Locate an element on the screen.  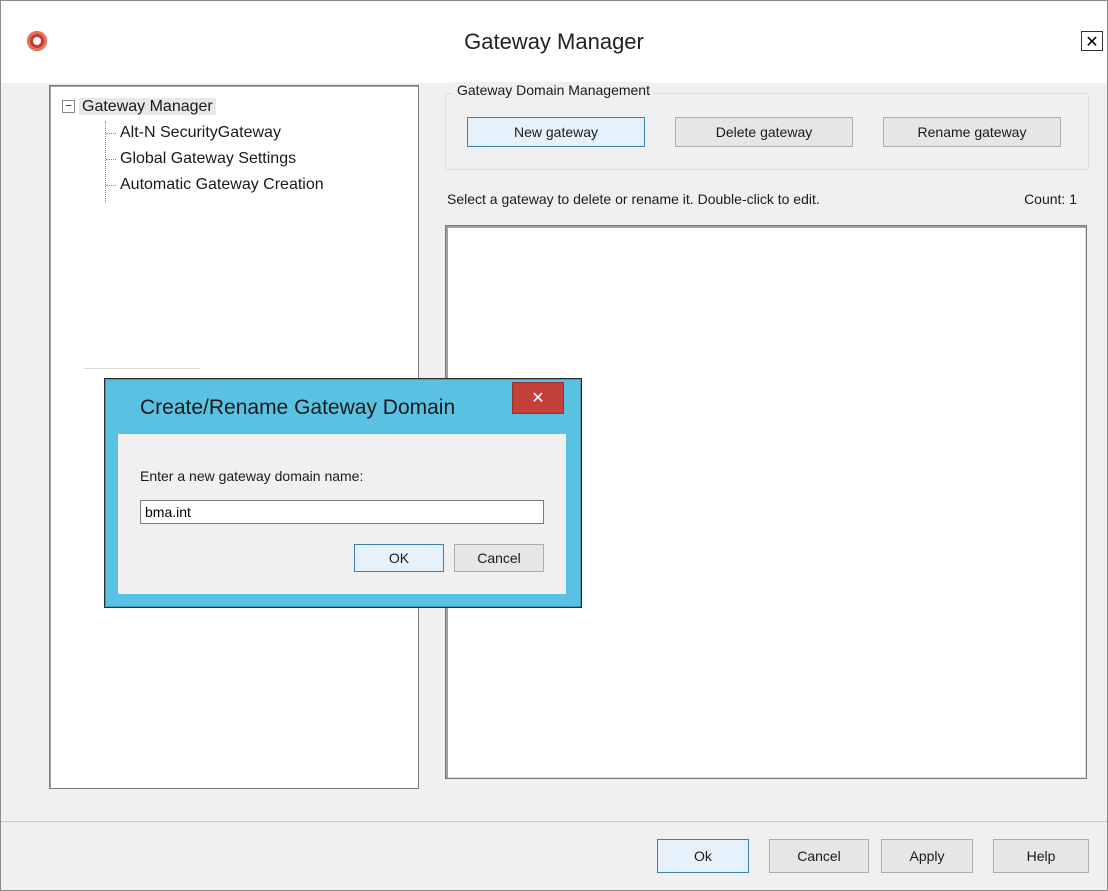
cancel-button: Cancel is located at coordinates (819, 856).